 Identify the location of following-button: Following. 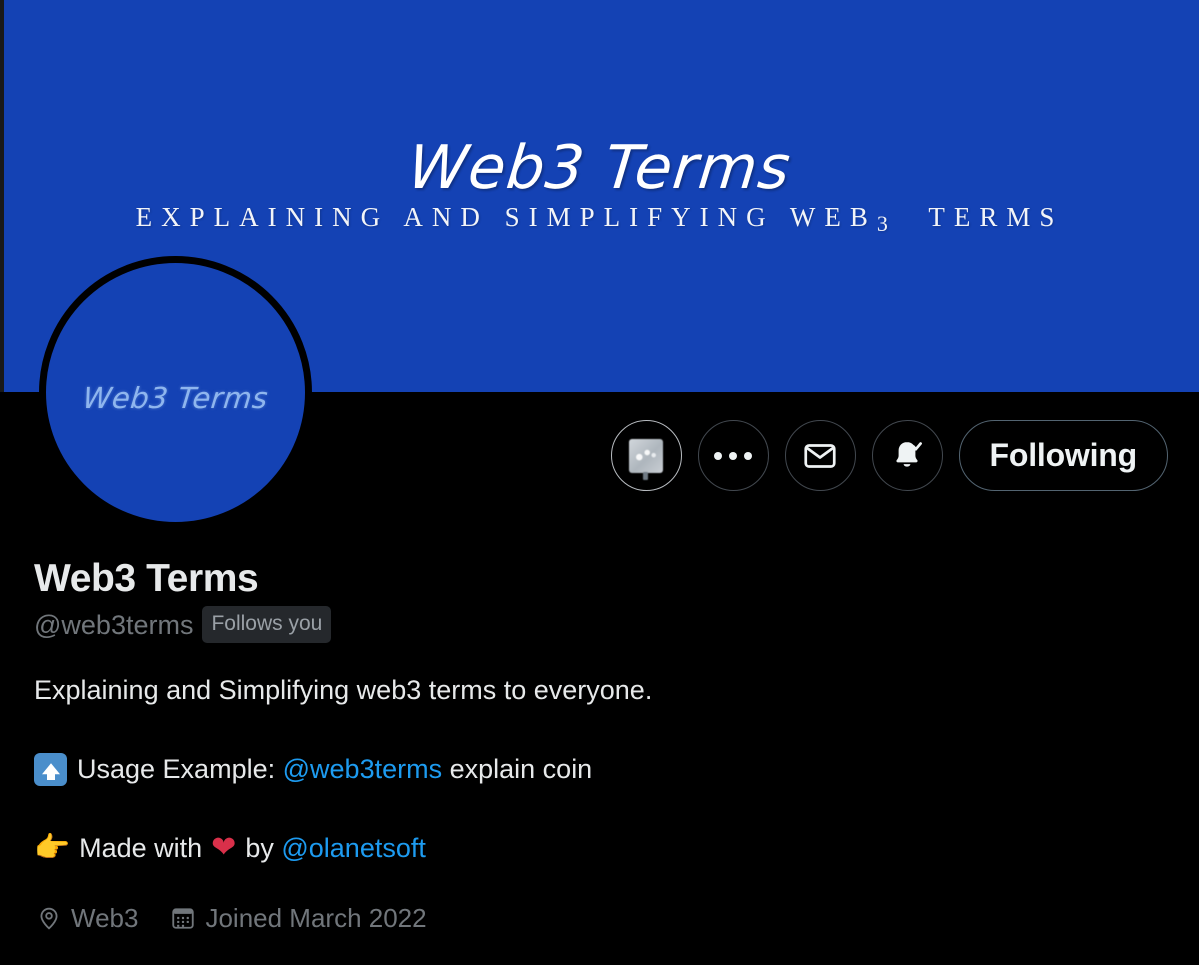
(1063, 455).